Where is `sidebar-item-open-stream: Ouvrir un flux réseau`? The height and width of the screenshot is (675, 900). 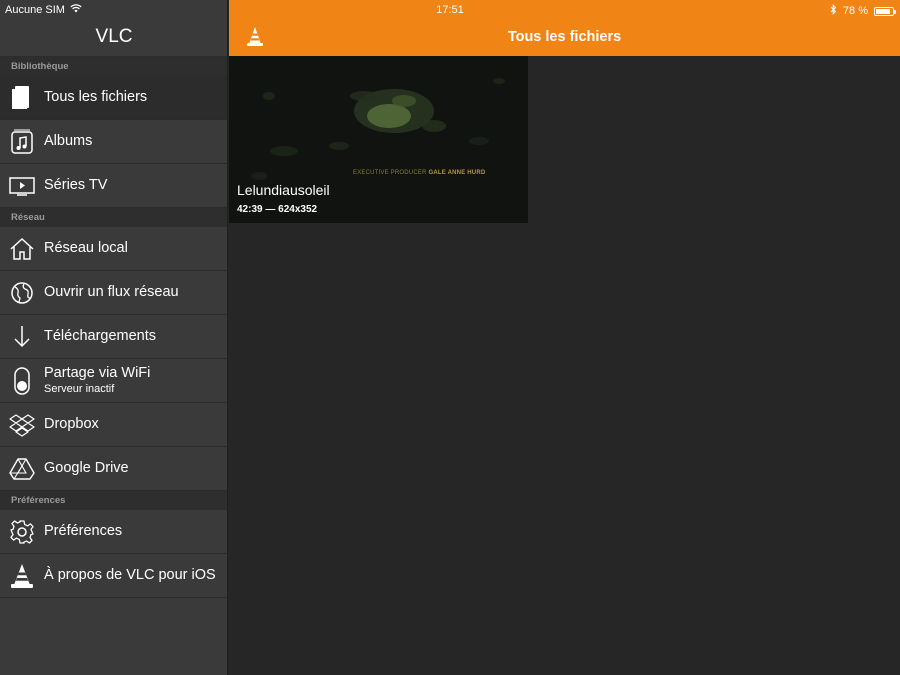 sidebar-item-open-stream: Ouvrir un flux réseau is located at coordinates (113, 293).